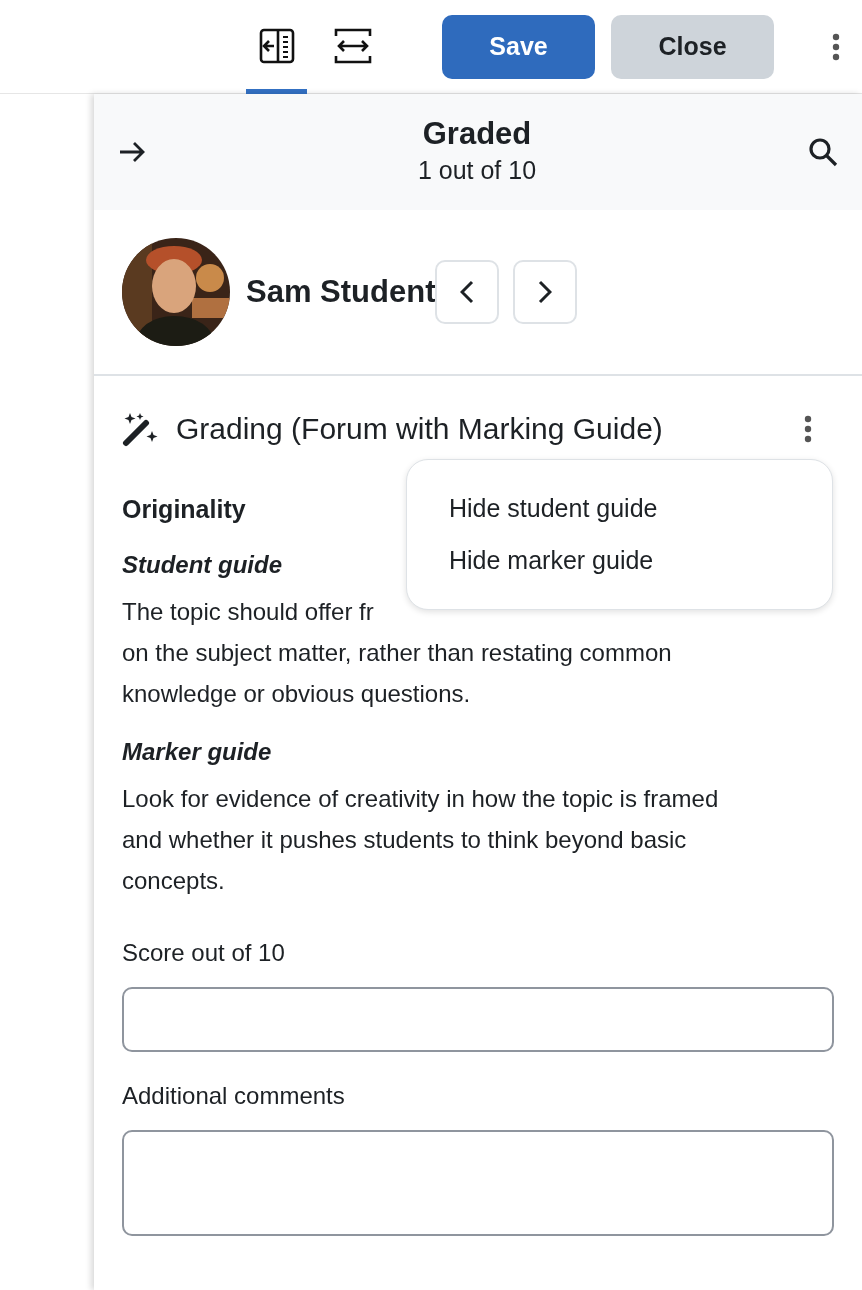 Image resolution: width=862 pixels, height=1290 pixels. Describe the element at coordinates (234, 1095) in the screenshot. I see `comments-label: Additional comments` at that location.